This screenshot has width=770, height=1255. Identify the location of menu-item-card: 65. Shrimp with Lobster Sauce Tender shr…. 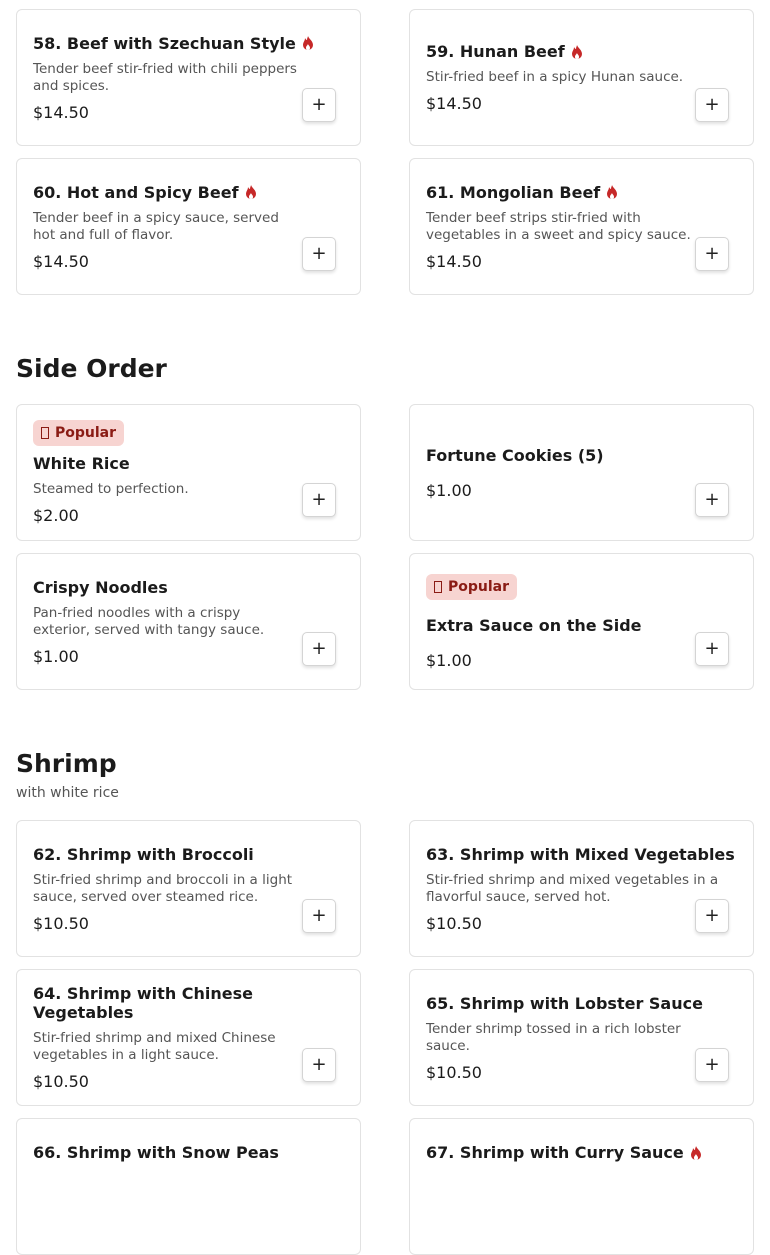
(581, 1037).